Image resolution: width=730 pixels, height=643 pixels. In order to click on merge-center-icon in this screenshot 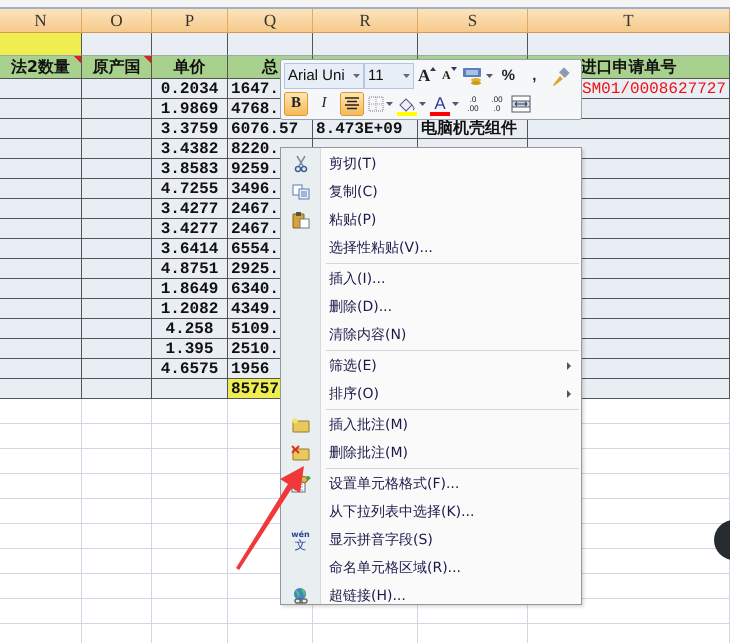, I will do `click(521, 103)`.